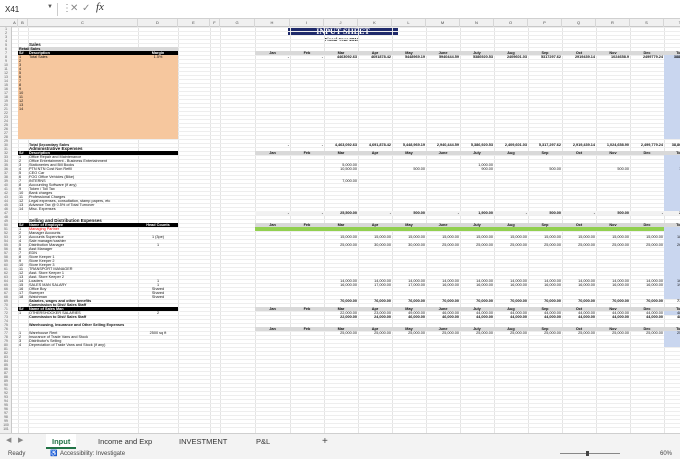  What do you see at coordinates (341, 153) in the screenshot?
I see `month-header: Mar` at bounding box center [341, 153].